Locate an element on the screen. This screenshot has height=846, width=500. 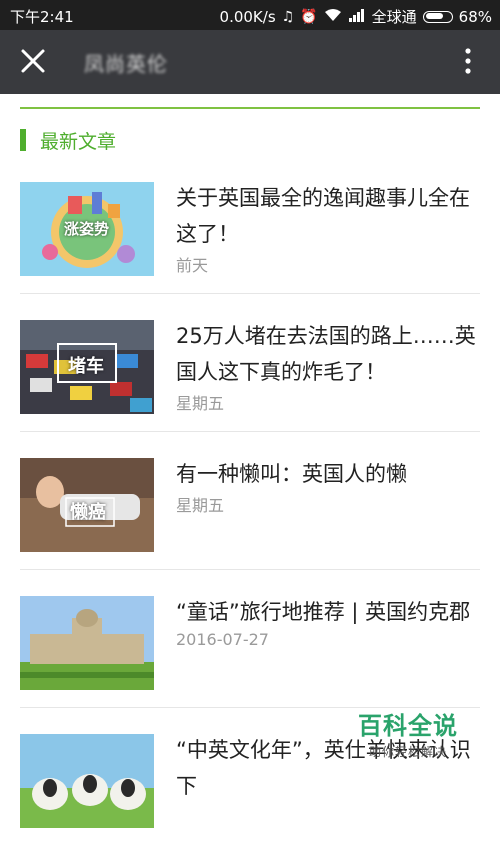
section-header: 最新文章 is located at coordinates (68, 140).